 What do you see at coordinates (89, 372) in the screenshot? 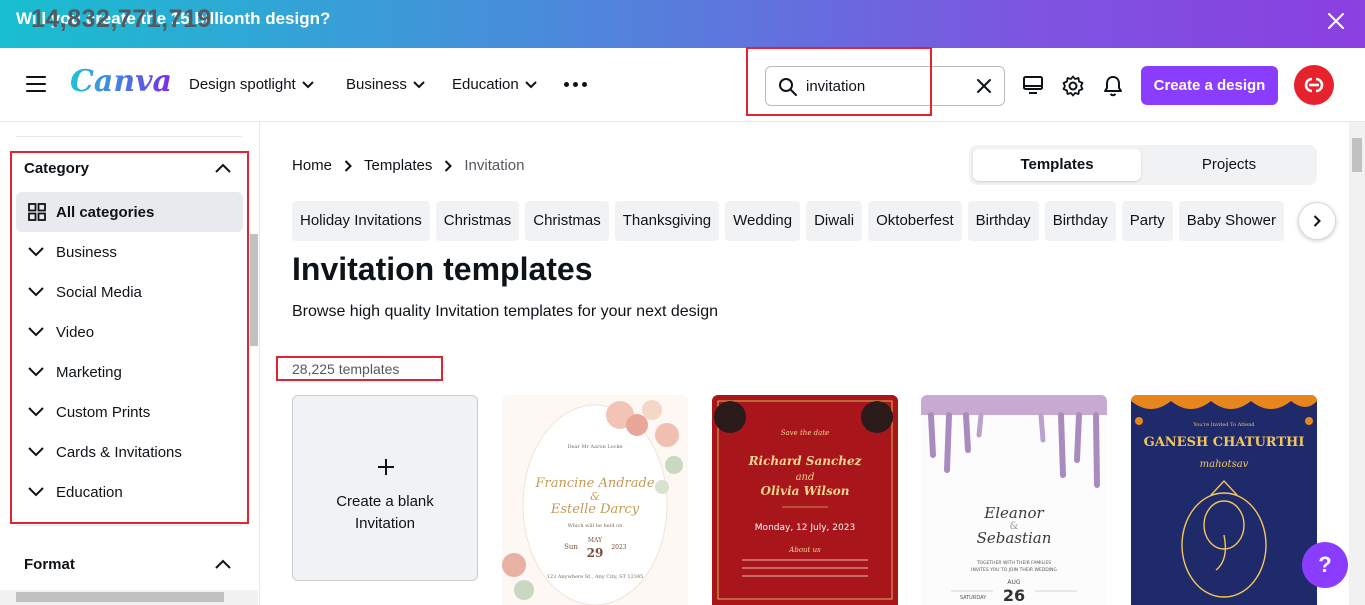
I see `sidebar-item-label: Marketing` at bounding box center [89, 372].